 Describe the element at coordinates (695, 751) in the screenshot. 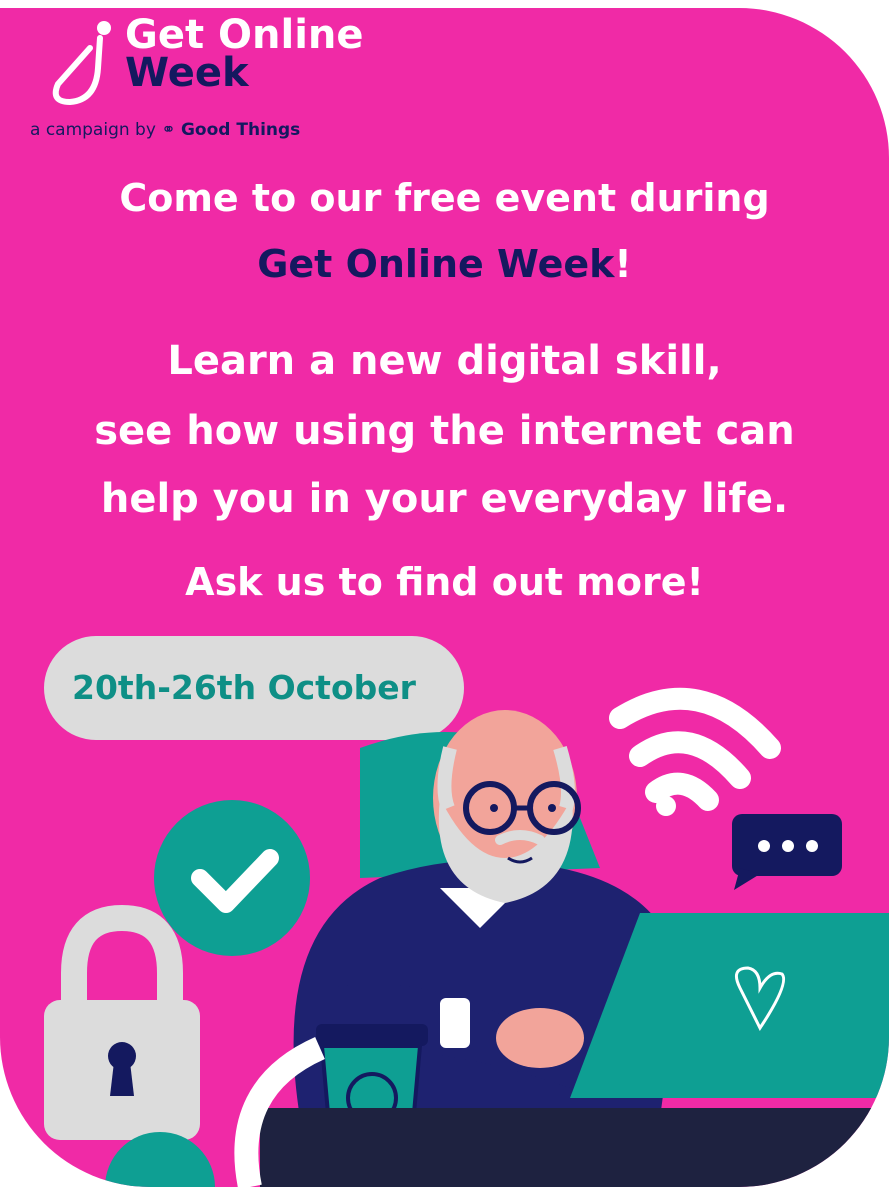

I see `wifi-icon` at that location.